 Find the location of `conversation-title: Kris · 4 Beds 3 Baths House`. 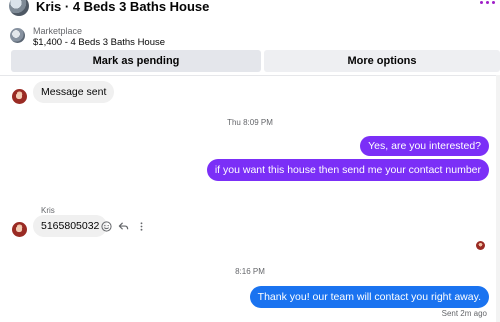

conversation-title: Kris · 4 Beds 3 Baths House is located at coordinates (122, 7).